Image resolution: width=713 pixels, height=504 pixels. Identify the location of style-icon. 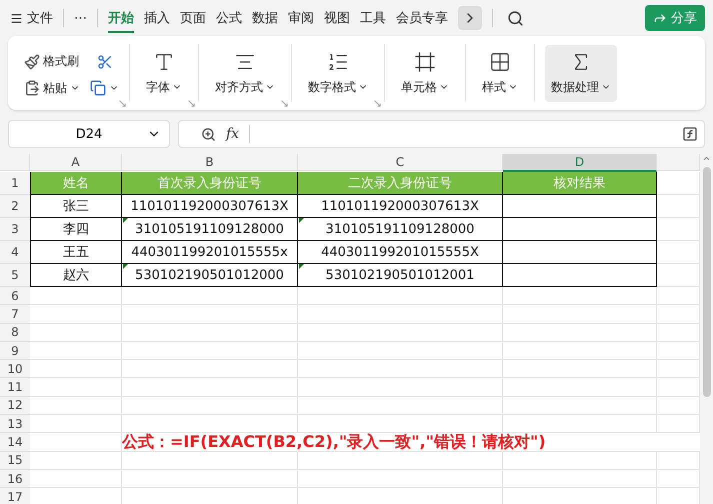
(500, 61).